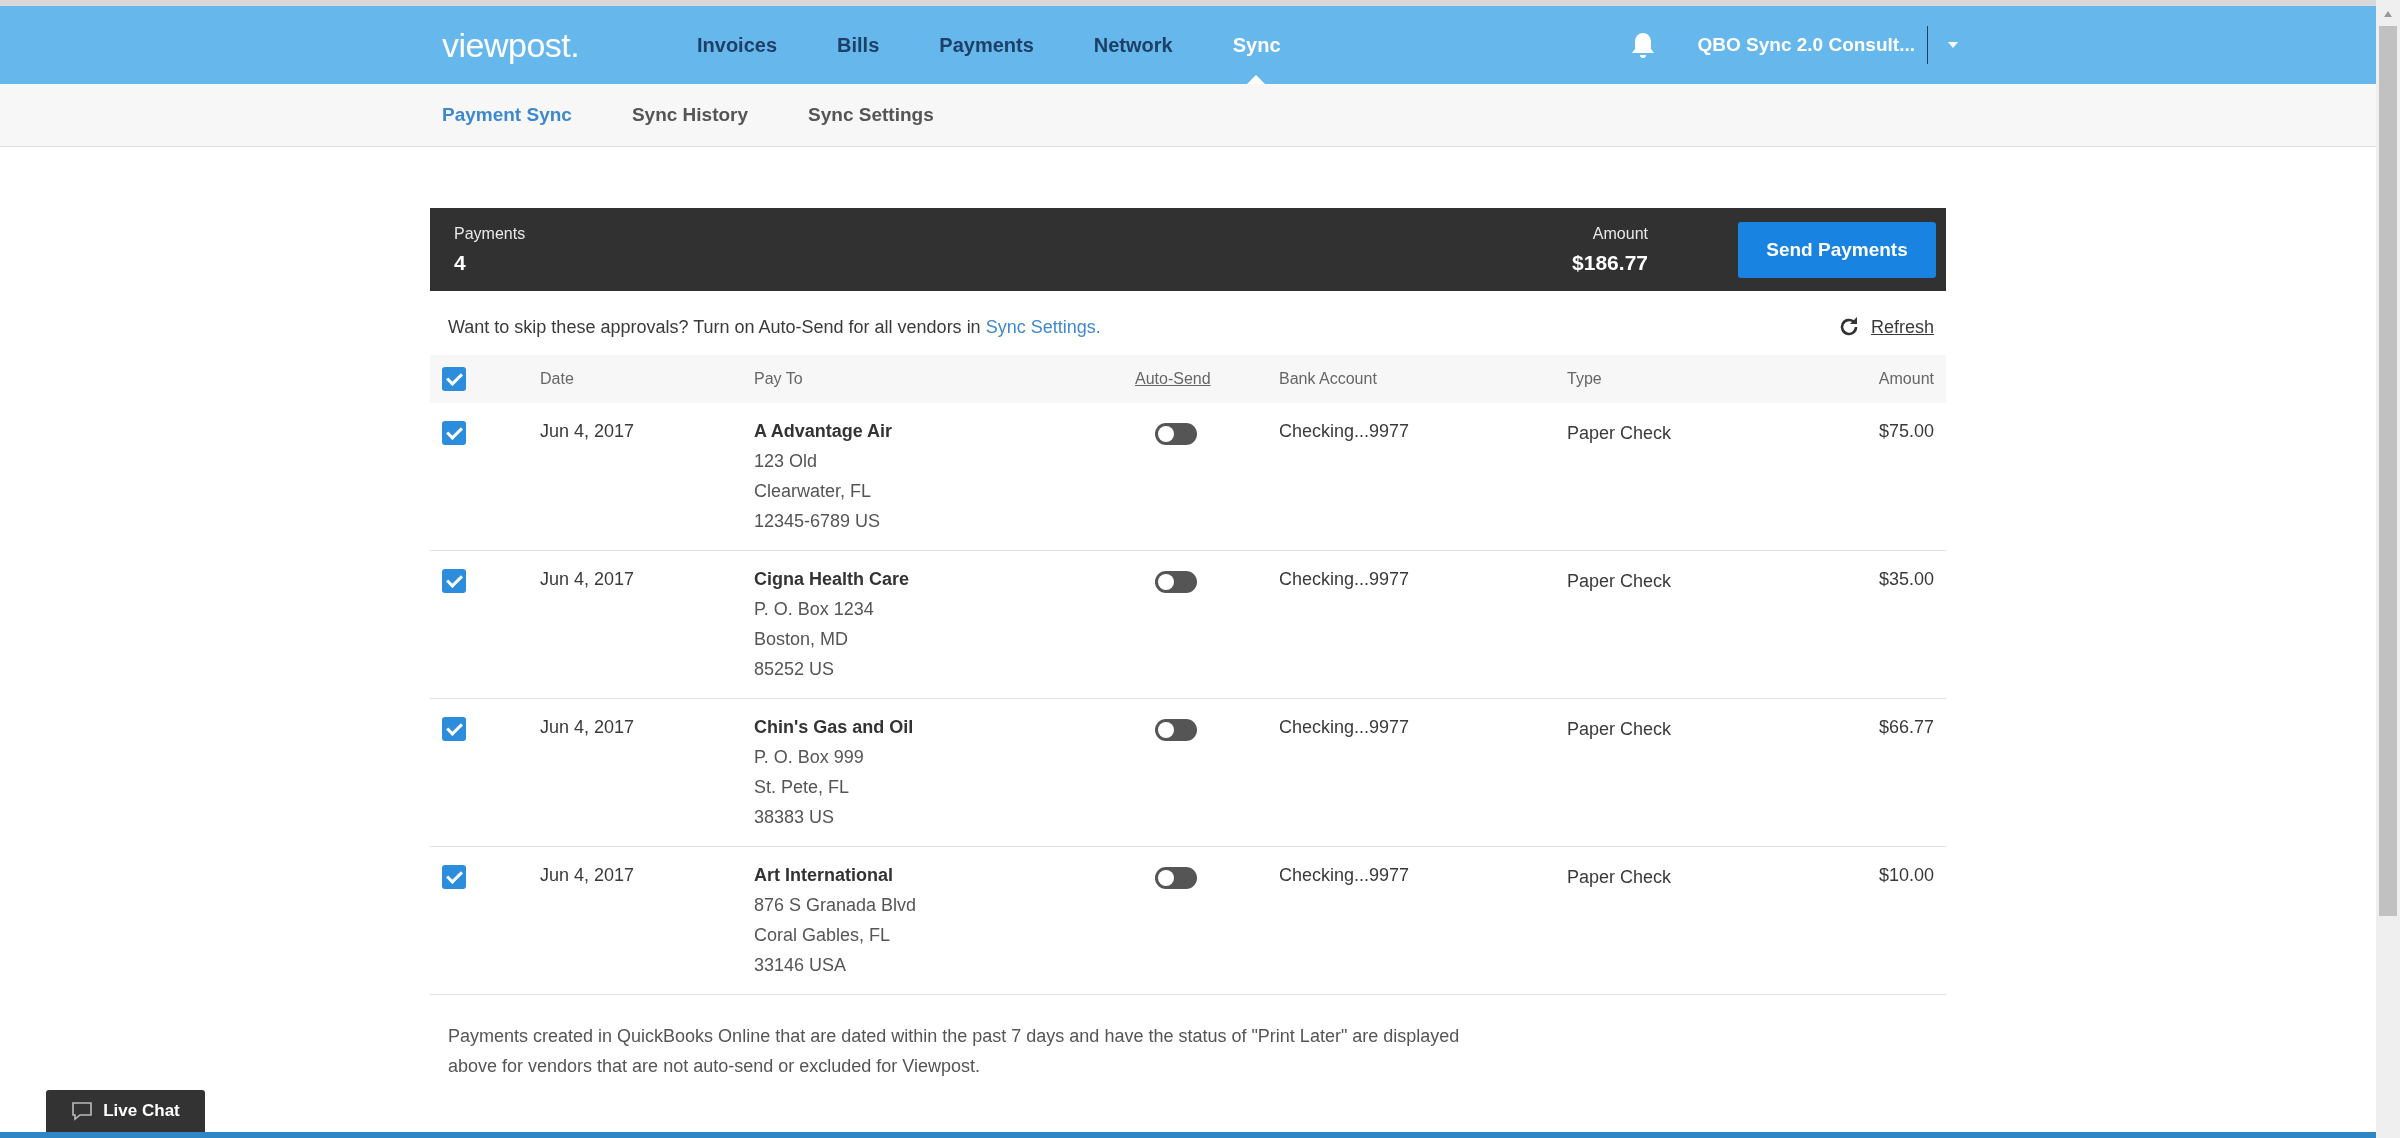 This screenshot has width=2400, height=1138. Describe the element at coordinates (809, 757) in the screenshot. I see `address-line: P. O. Box 999` at that location.